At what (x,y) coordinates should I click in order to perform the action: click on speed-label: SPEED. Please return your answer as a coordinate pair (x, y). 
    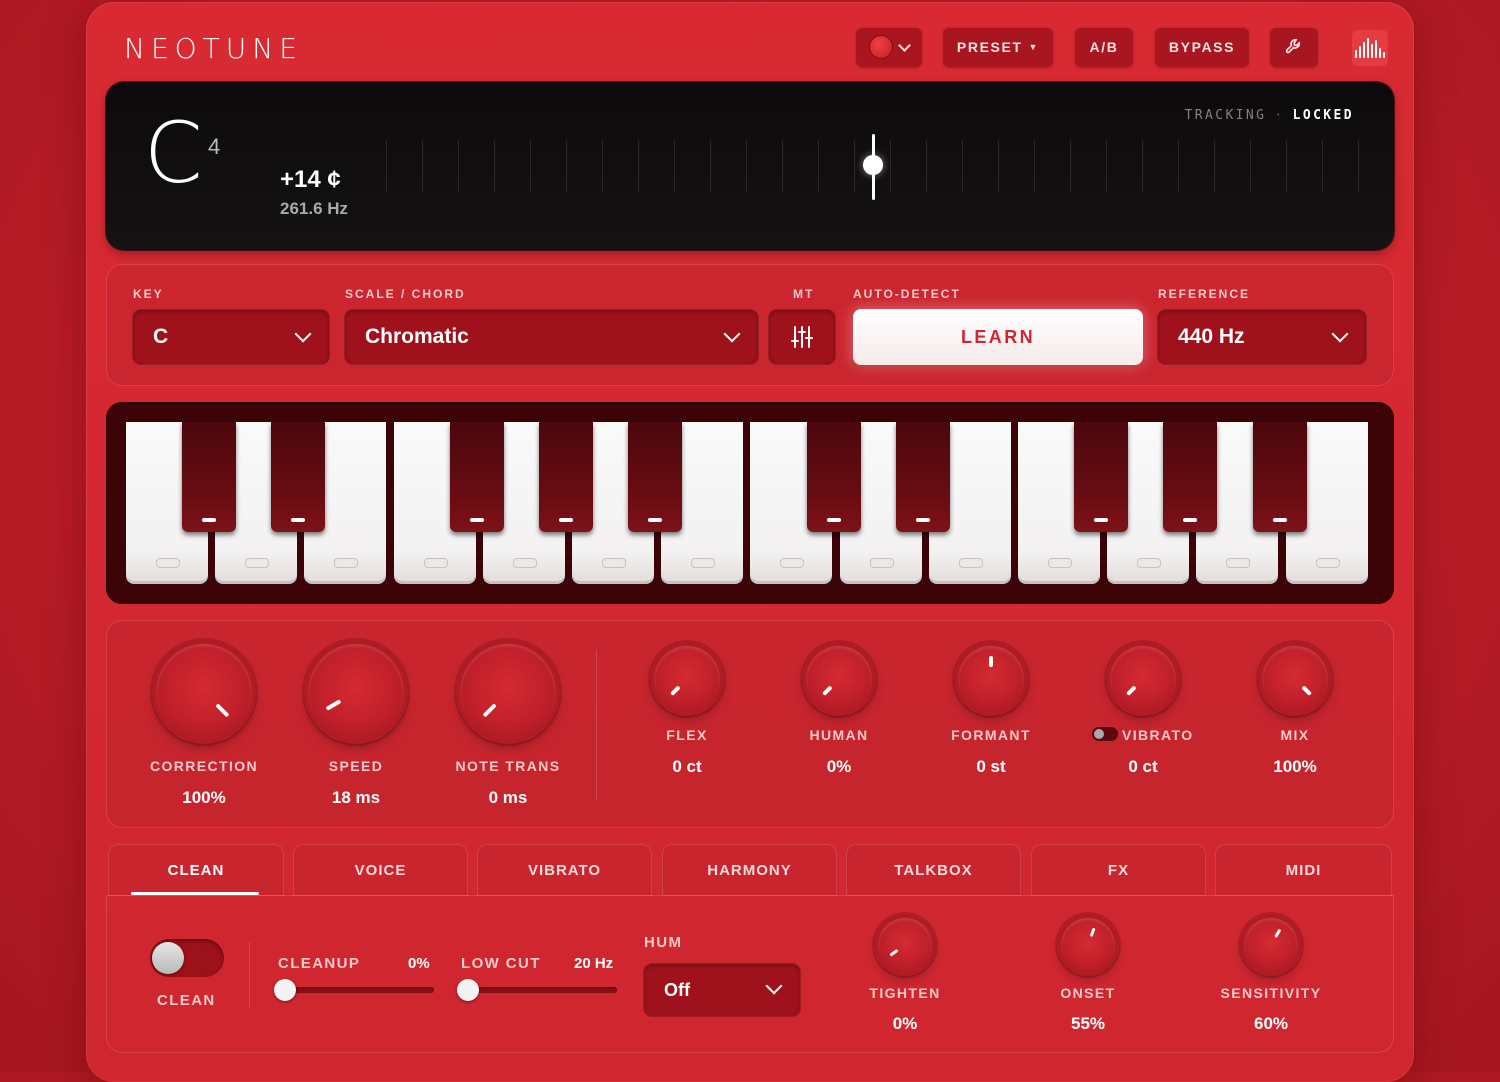
    Looking at the image, I should click on (356, 766).